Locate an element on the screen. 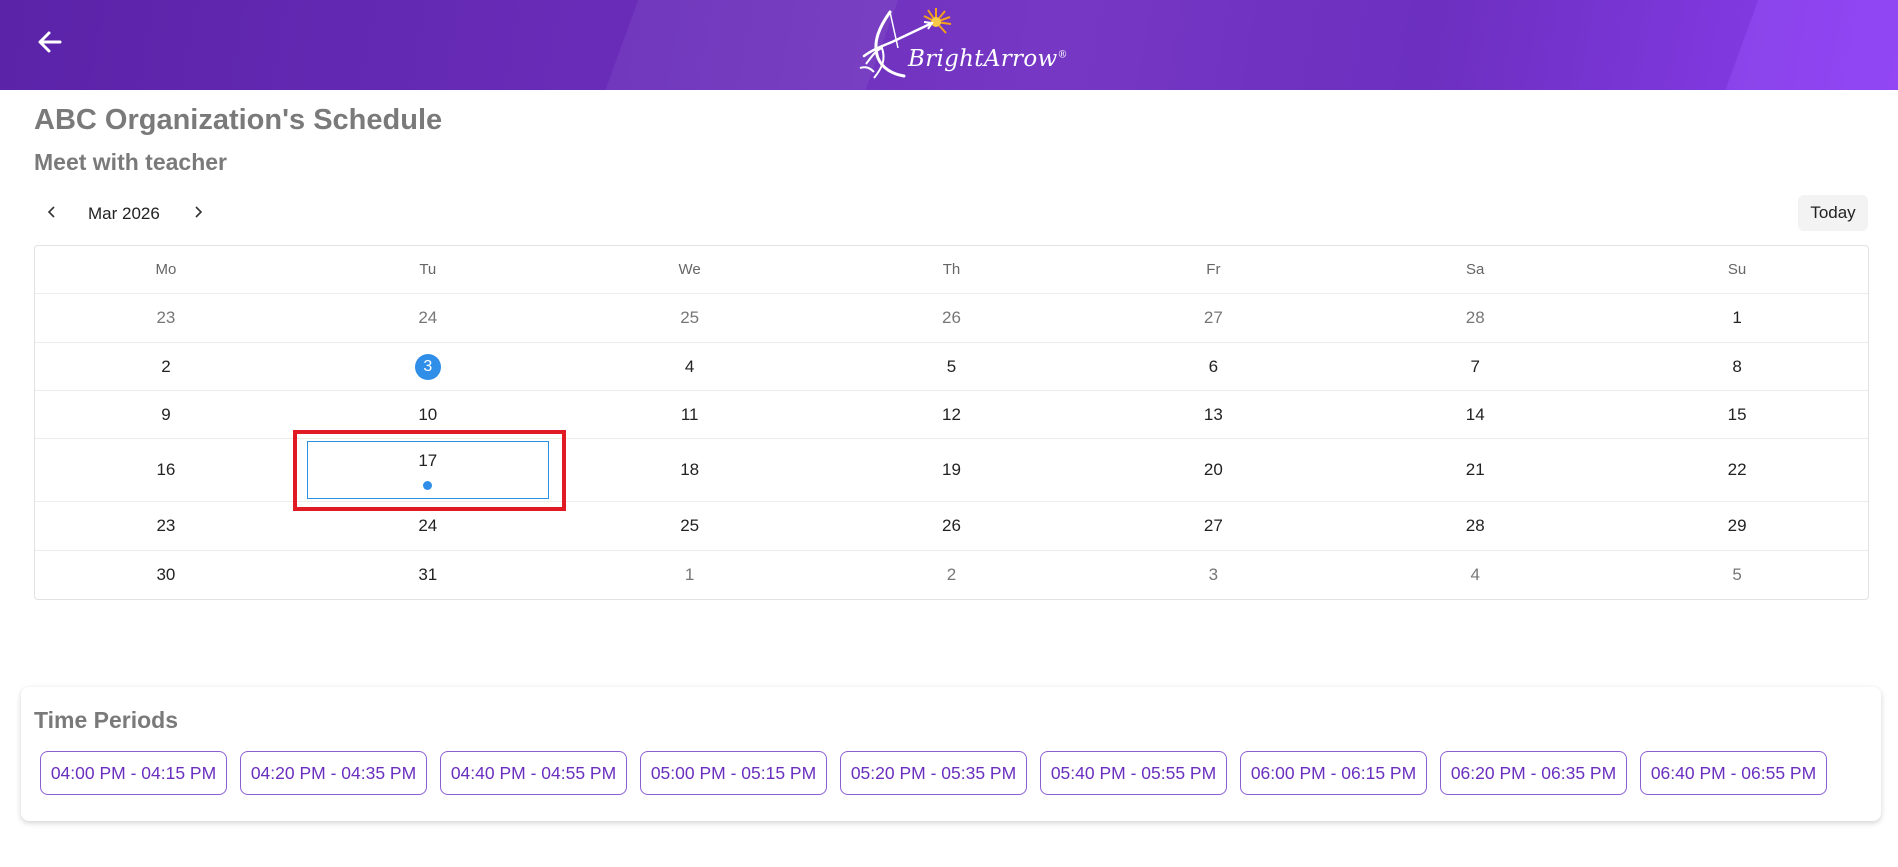 The image size is (1898, 867). calendar-day-selected: 17 is located at coordinates (428, 470).